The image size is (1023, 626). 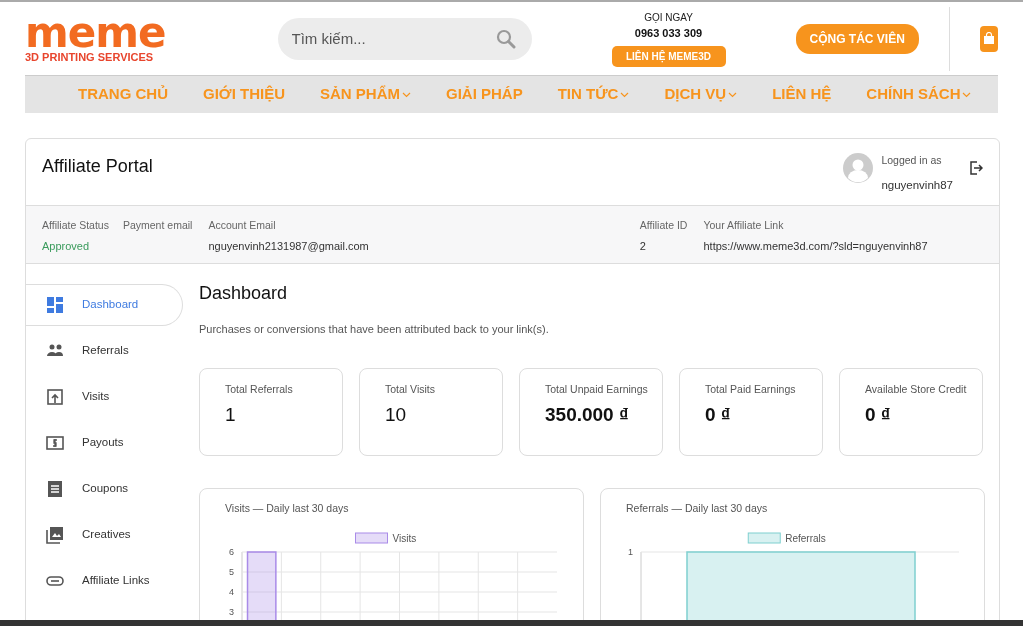 I want to click on axis-label: 1, so click(x=630, y=552).